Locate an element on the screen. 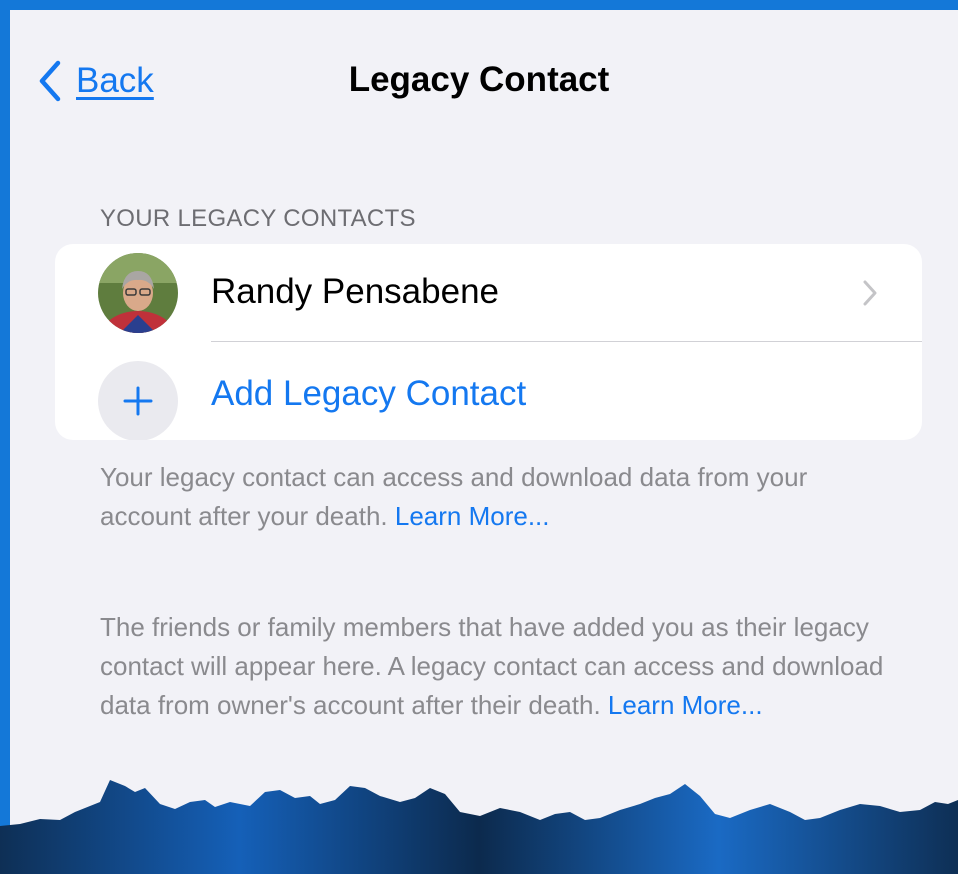 Image resolution: width=958 pixels, height=874 pixels. plus-icon is located at coordinates (138, 401).